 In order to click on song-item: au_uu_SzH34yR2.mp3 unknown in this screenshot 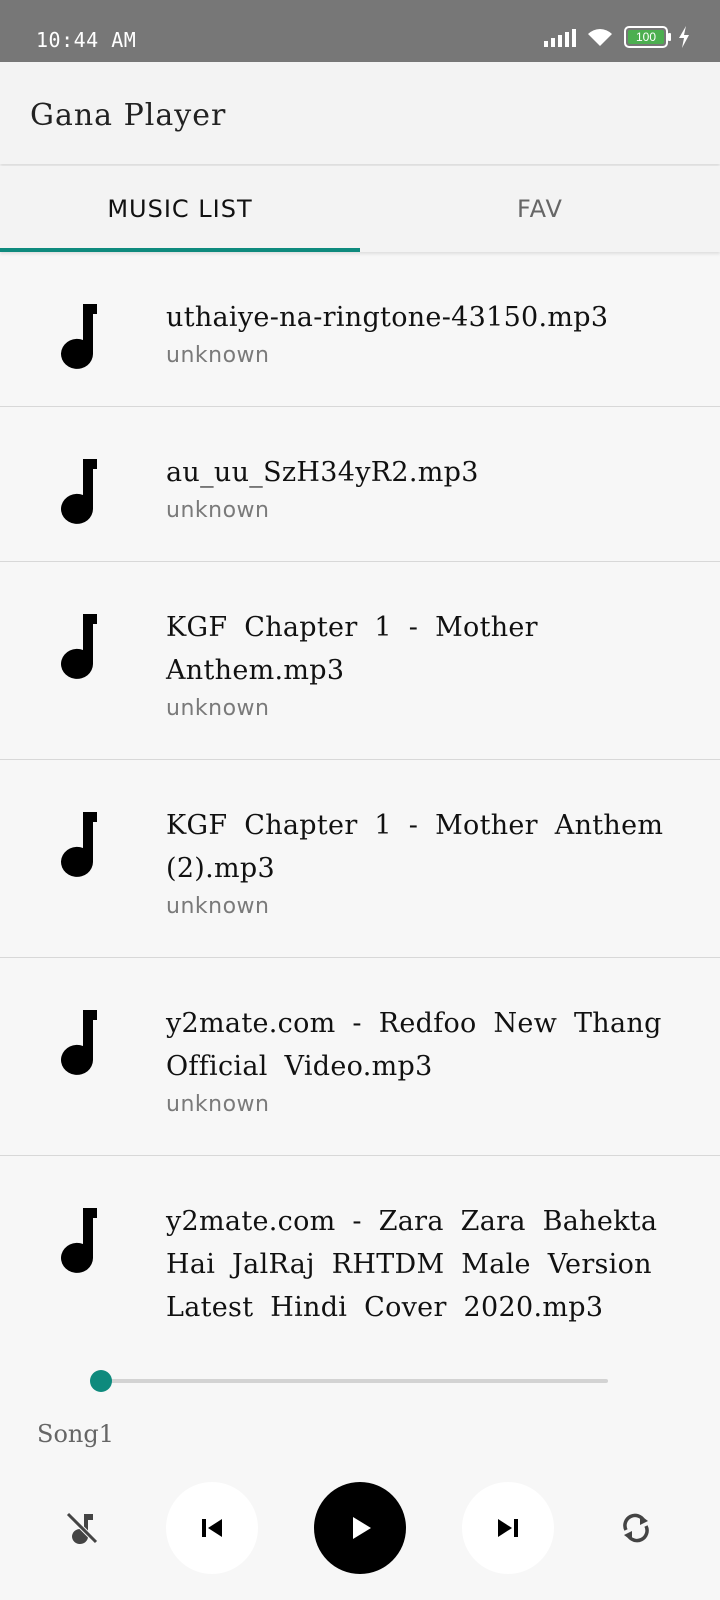, I will do `click(360, 484)`.